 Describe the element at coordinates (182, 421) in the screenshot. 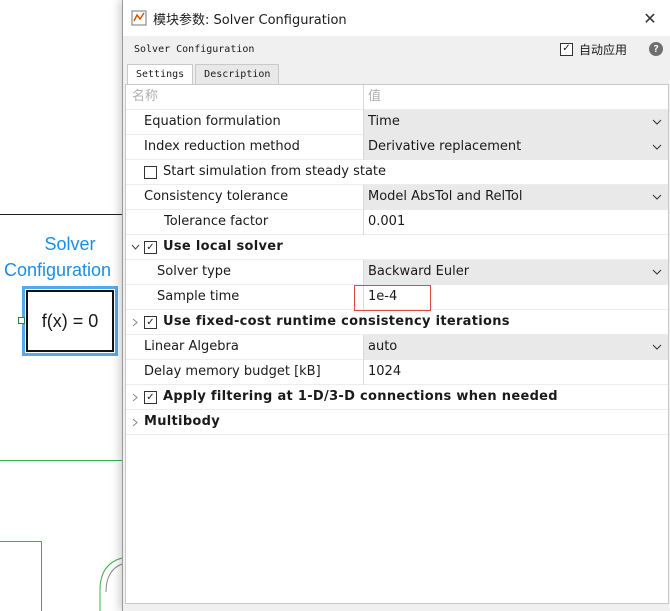

I see `section-label: Multibody` at that location.